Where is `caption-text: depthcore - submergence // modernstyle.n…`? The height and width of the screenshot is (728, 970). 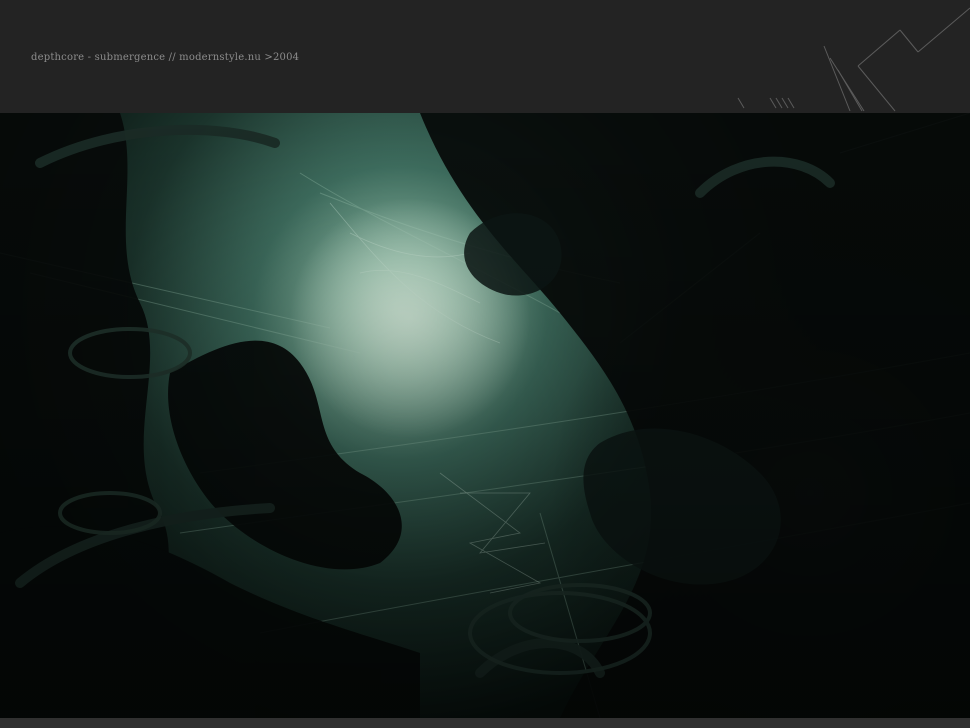
caption-text: depthcore - submergence // modernstyle.n… is located at coordinates (165, 57).